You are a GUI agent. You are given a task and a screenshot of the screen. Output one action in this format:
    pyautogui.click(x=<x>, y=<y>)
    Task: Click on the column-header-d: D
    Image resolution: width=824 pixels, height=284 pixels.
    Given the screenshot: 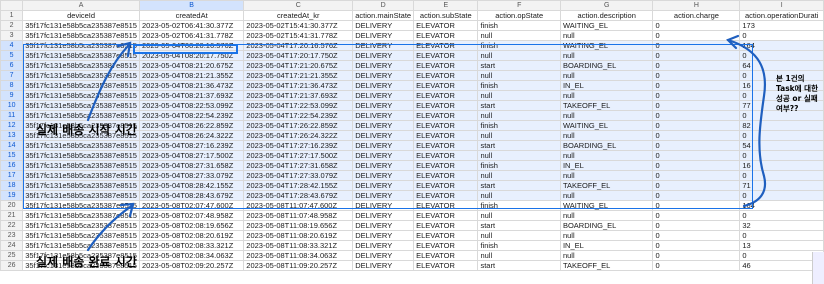 What is the action you would take?
    pyautogui.click(x=383, y=5)
    